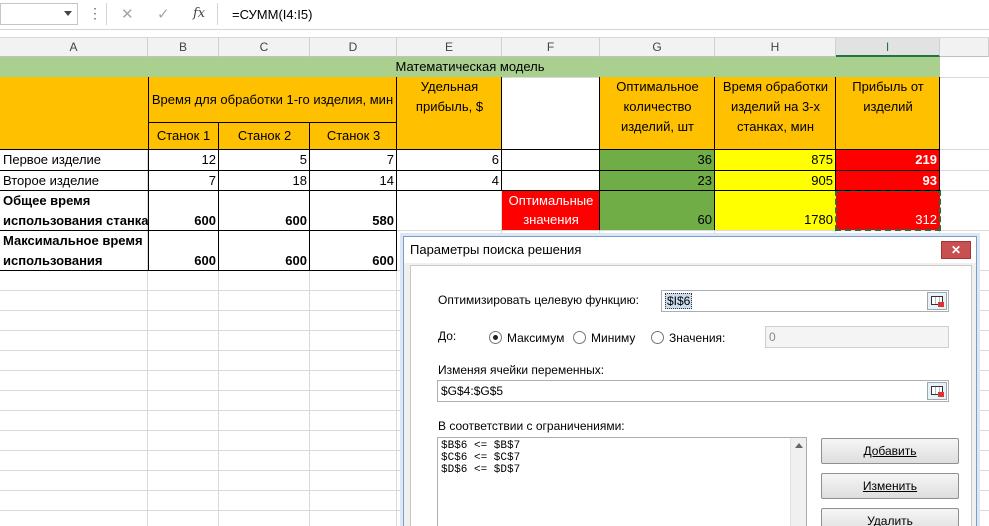  I want to click on objective-input: $I$6, so click(805, 301).